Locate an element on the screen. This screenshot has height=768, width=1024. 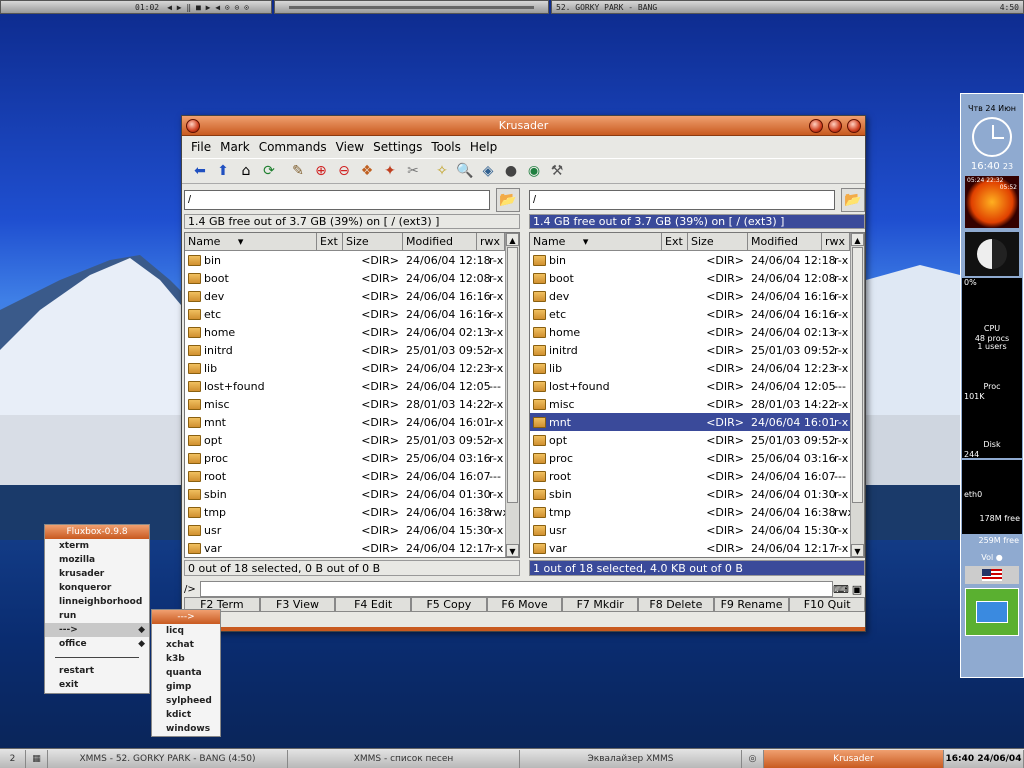
menu-item-xterm: xterm is located at coordinates (97, 546).